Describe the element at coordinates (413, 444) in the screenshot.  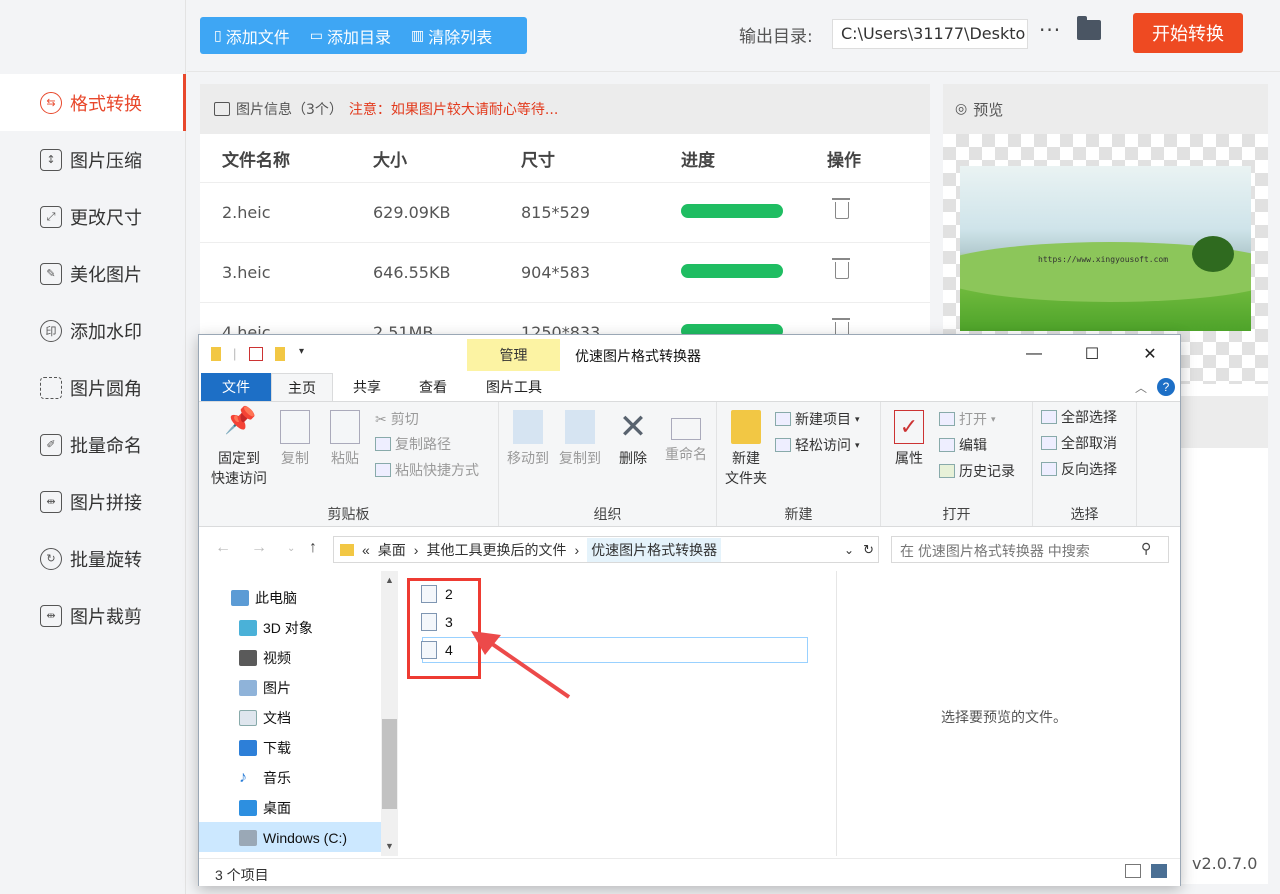
I see `copy-path-button: 复制路径` at that location.